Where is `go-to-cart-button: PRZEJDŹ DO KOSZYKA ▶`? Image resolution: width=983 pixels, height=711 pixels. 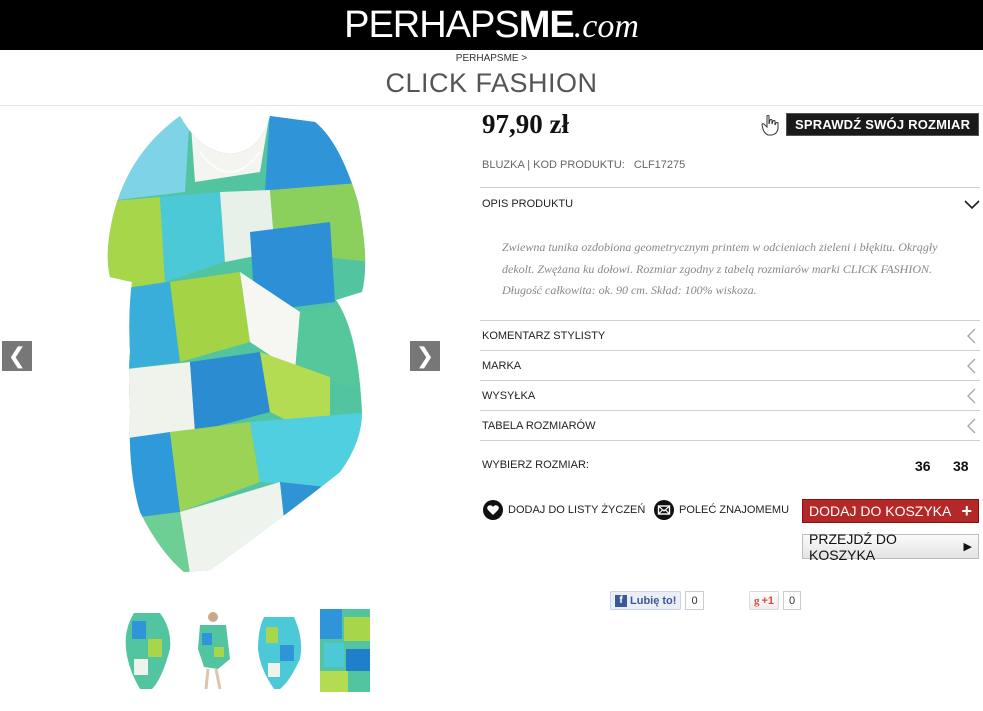
go-to-cart-button: PRZEJDŹ DO KOSZYKA ▶ is located at coordinates (890, 547).